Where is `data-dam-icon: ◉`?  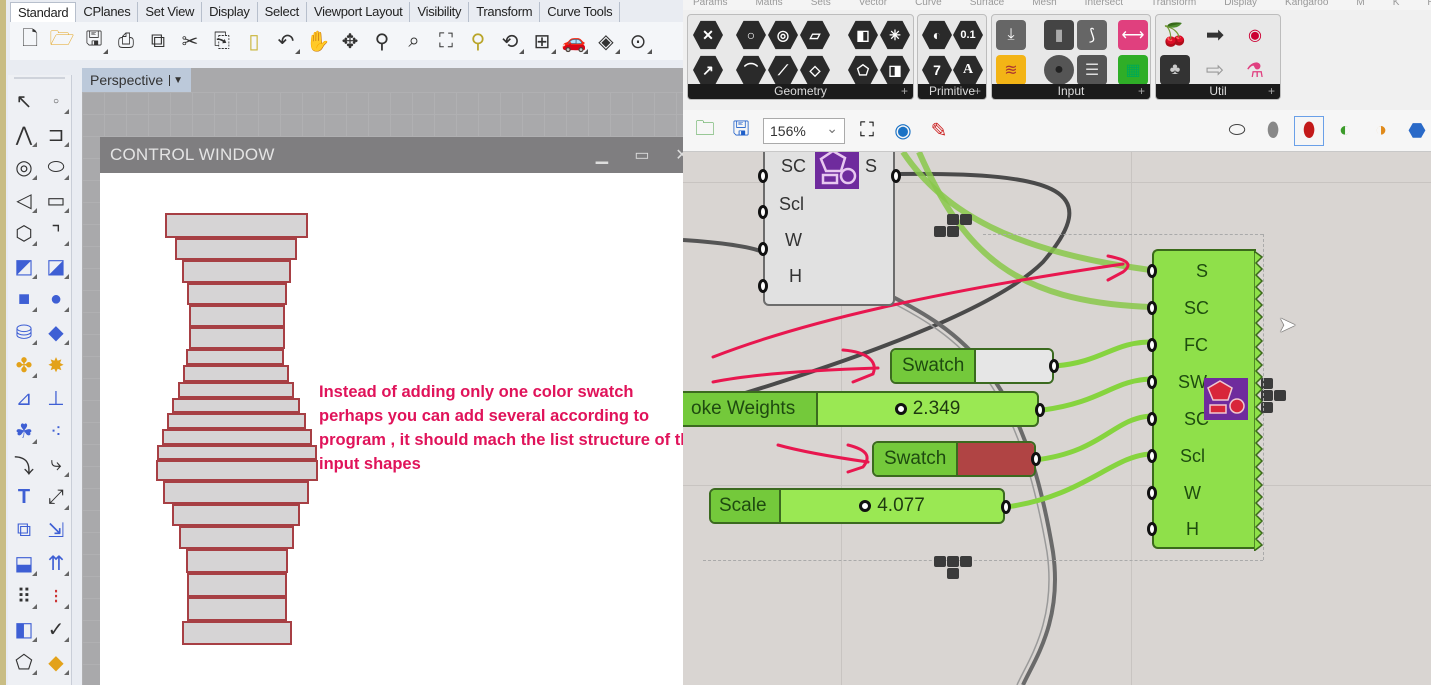
data-dam-icon: ◉ is located at coordinates (1255, 35).